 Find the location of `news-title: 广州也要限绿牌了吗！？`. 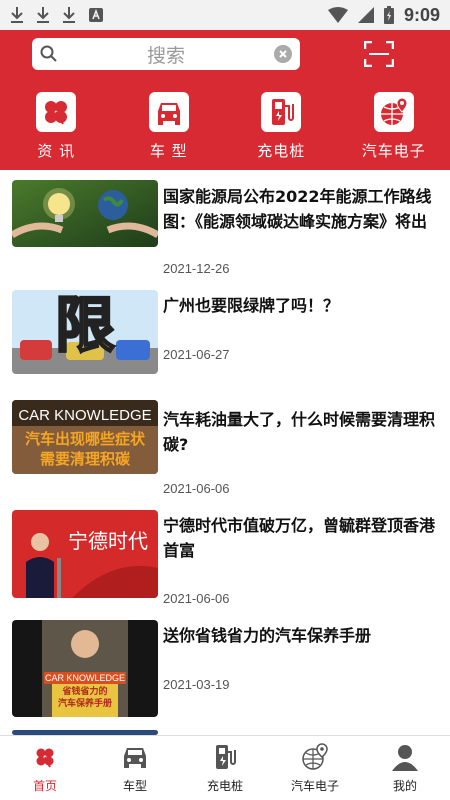

news-title: 广州也要限绿牌了吗！？ is located at coordinates (251, 305).